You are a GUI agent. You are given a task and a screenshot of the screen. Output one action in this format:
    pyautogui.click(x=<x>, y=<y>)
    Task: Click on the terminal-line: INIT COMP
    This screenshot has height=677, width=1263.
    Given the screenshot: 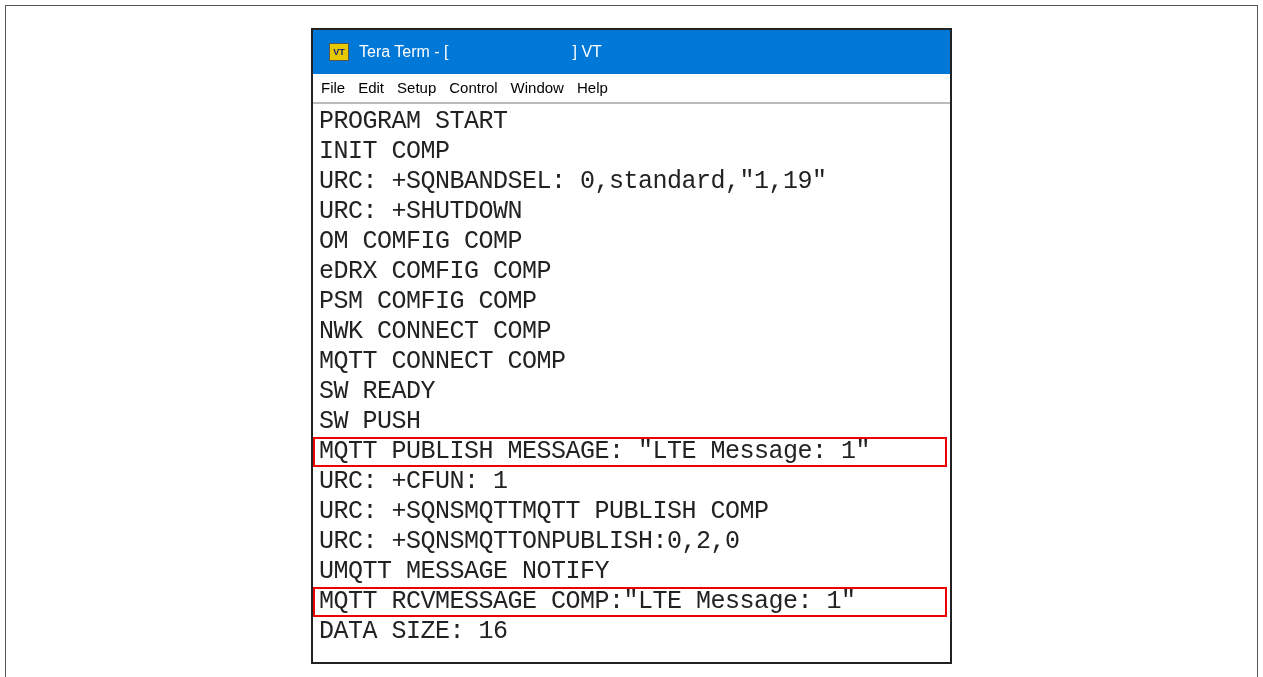 What is the action you would take?
    pyautogui.click(x=384, y=152)
    